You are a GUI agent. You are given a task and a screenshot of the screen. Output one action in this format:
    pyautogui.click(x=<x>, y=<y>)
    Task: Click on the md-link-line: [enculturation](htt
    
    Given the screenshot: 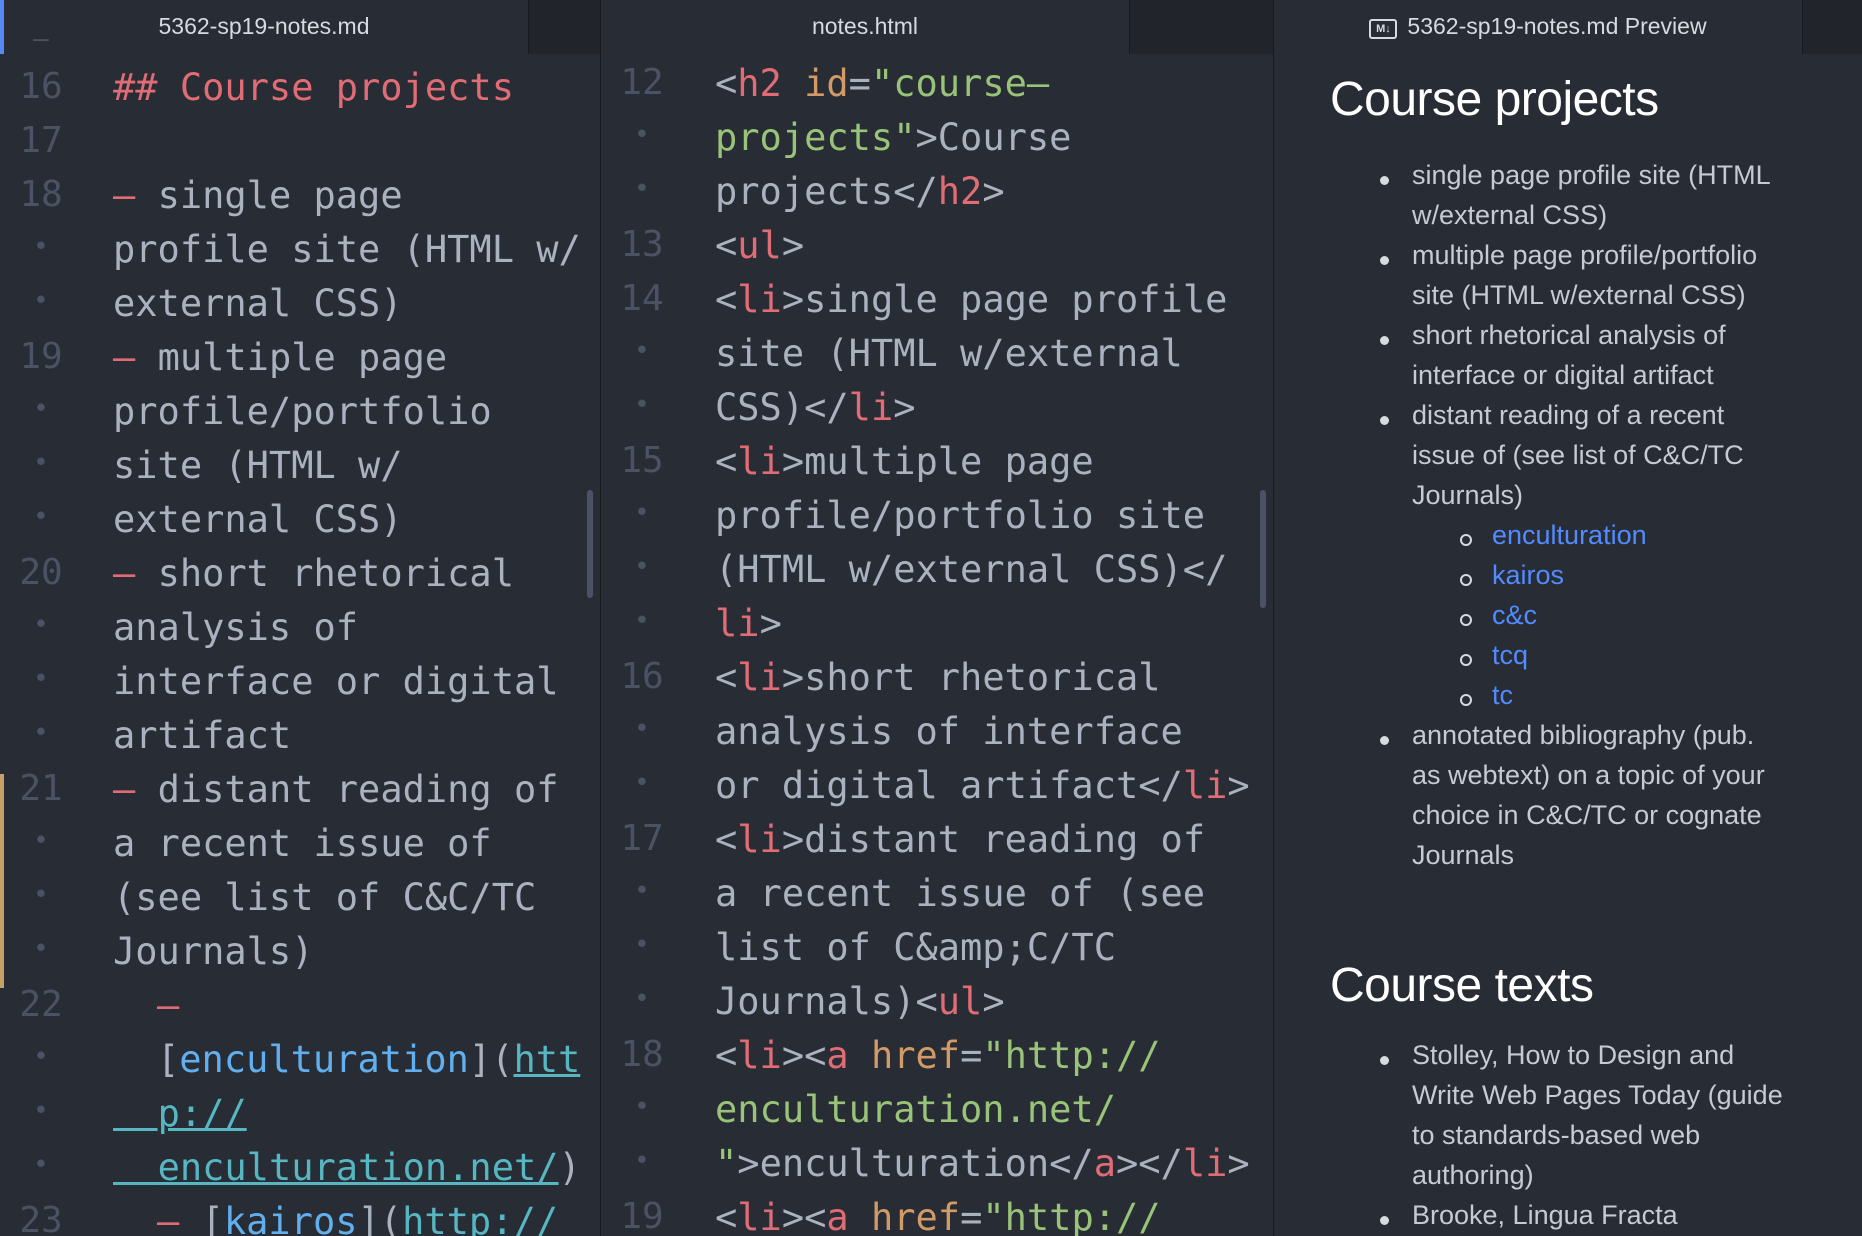 What is the action you would take?
    pyautogui.click(x=369, y=1059)
    